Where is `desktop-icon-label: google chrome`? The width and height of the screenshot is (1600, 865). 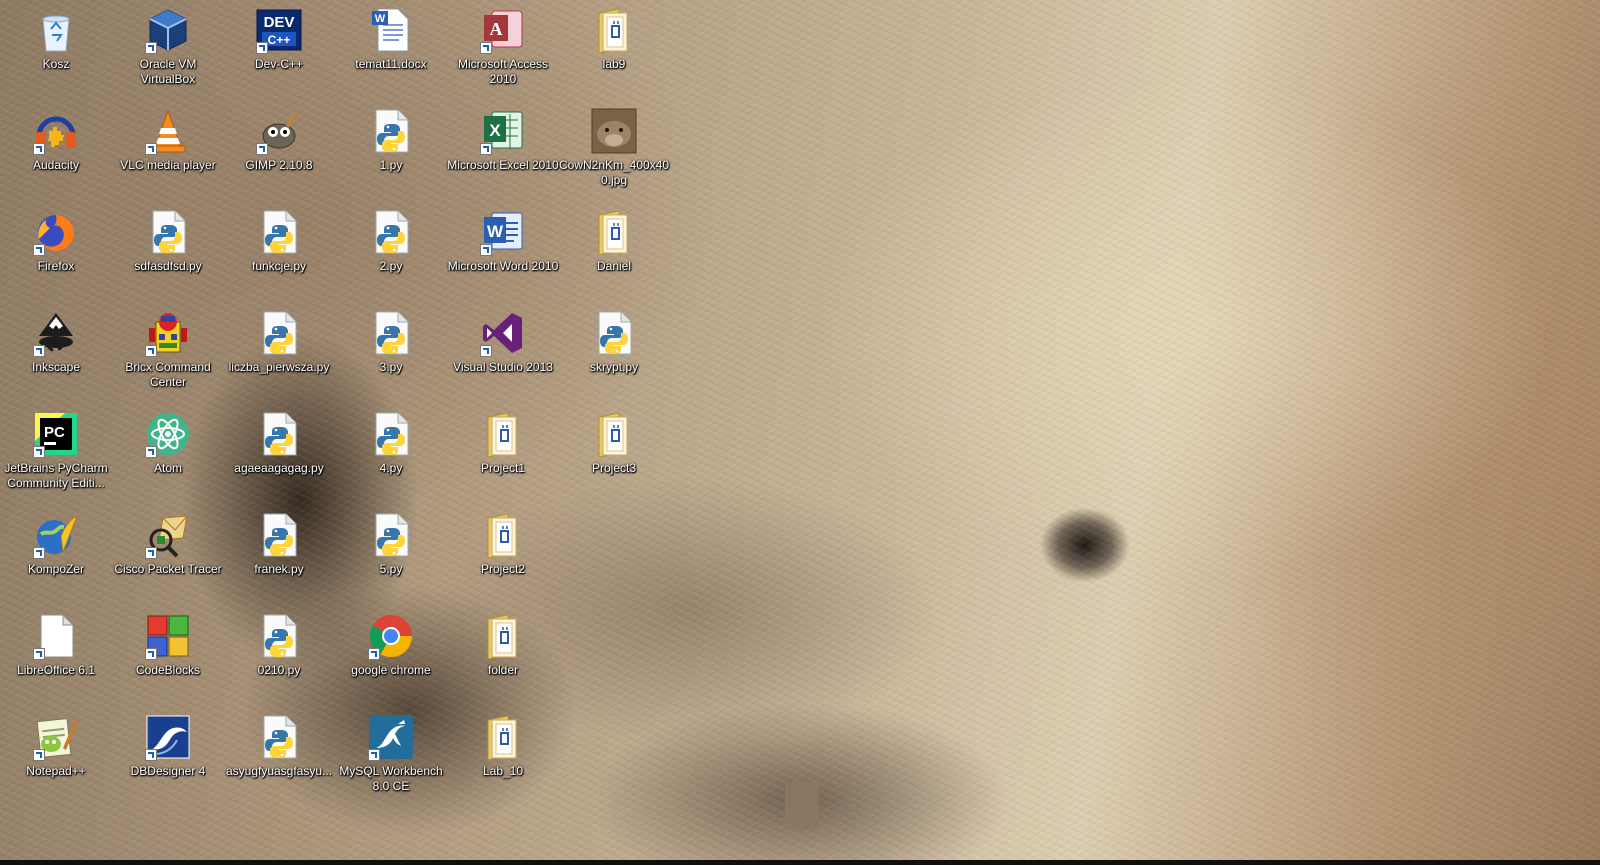 desktop-icon-label: google chrome is located at coordinates (391, 670).